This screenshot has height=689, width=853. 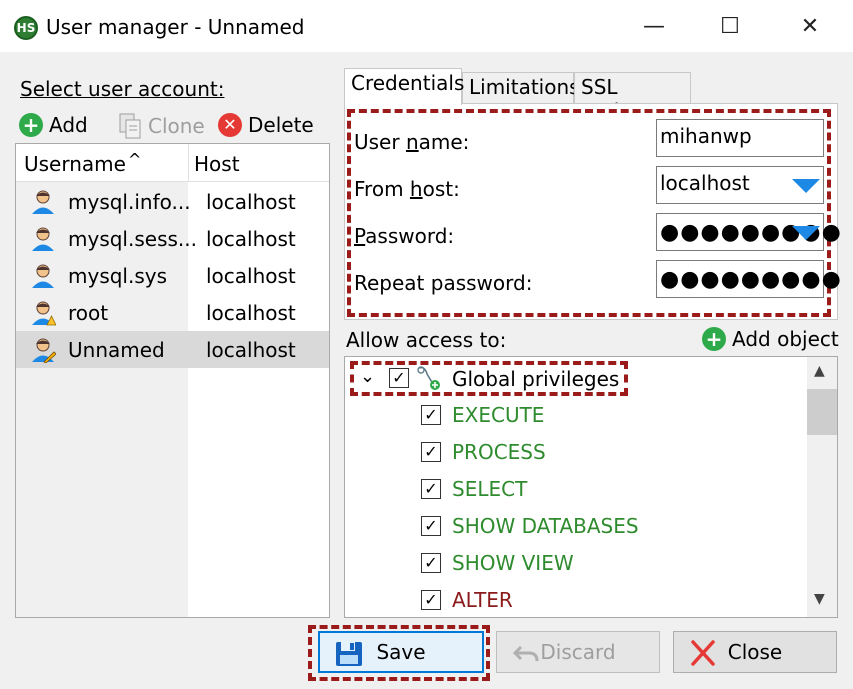 What do you see at coordinates (118, 276) in the screenshot?
I see `user-name: mysql.sys` at bounding box center [118, 276].